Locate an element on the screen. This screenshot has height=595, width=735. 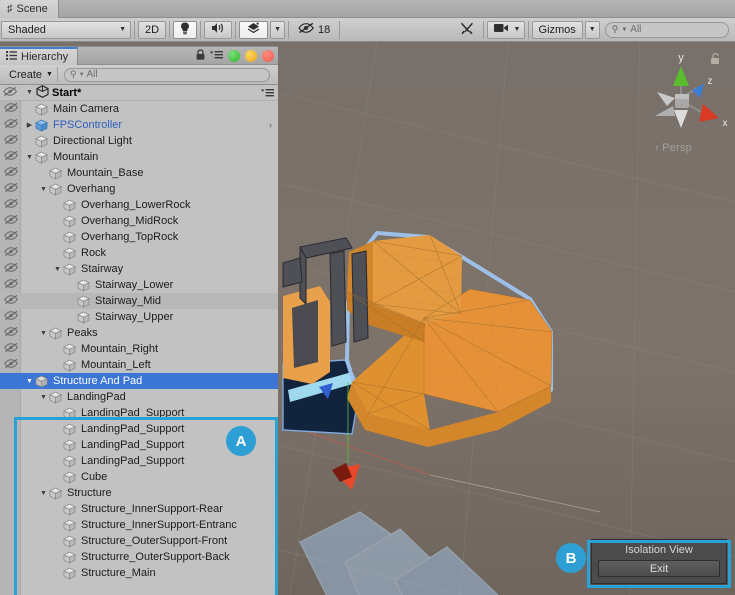
hierarchy-row-stairway-lower: Stairway_Lower is located at coordinates (139, 285).